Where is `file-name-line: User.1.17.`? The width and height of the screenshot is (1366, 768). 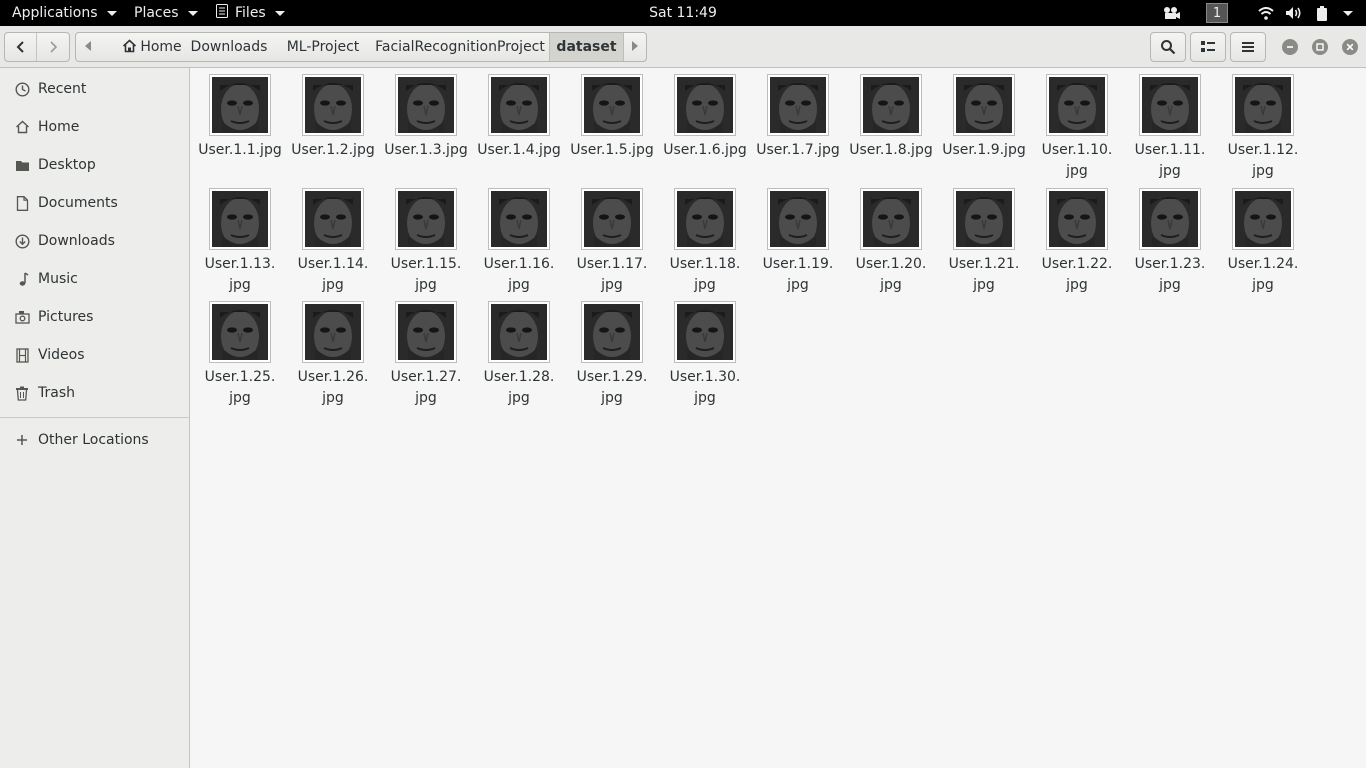 file-name-line: User.1.17. is located at coordinates (612, 263).